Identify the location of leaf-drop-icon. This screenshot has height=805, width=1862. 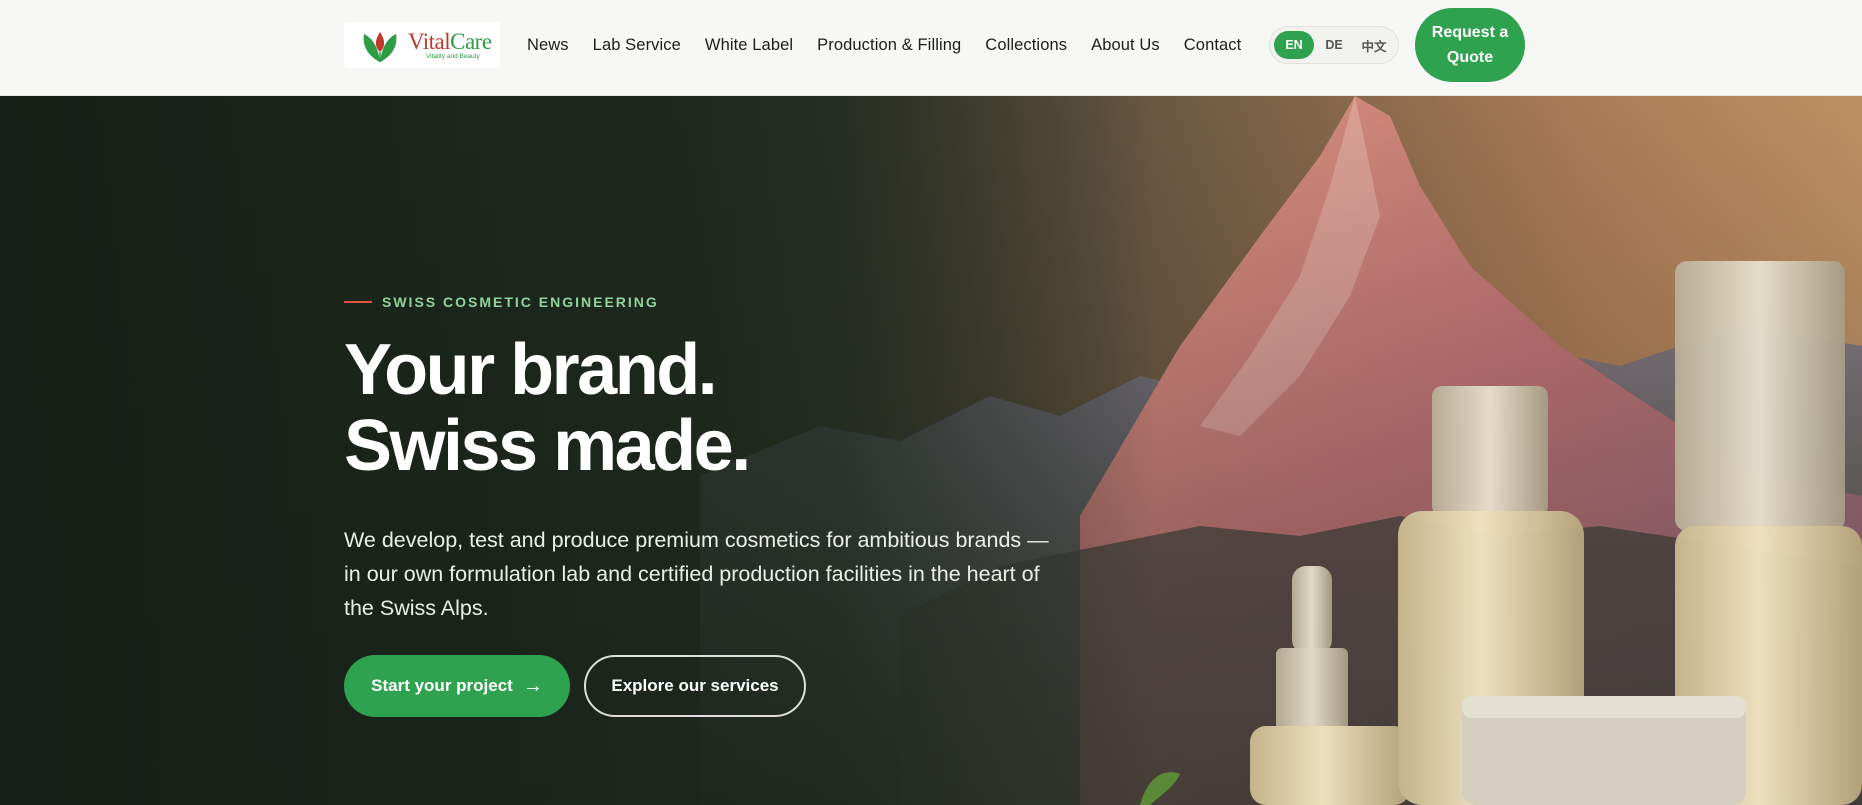
(380, 47).